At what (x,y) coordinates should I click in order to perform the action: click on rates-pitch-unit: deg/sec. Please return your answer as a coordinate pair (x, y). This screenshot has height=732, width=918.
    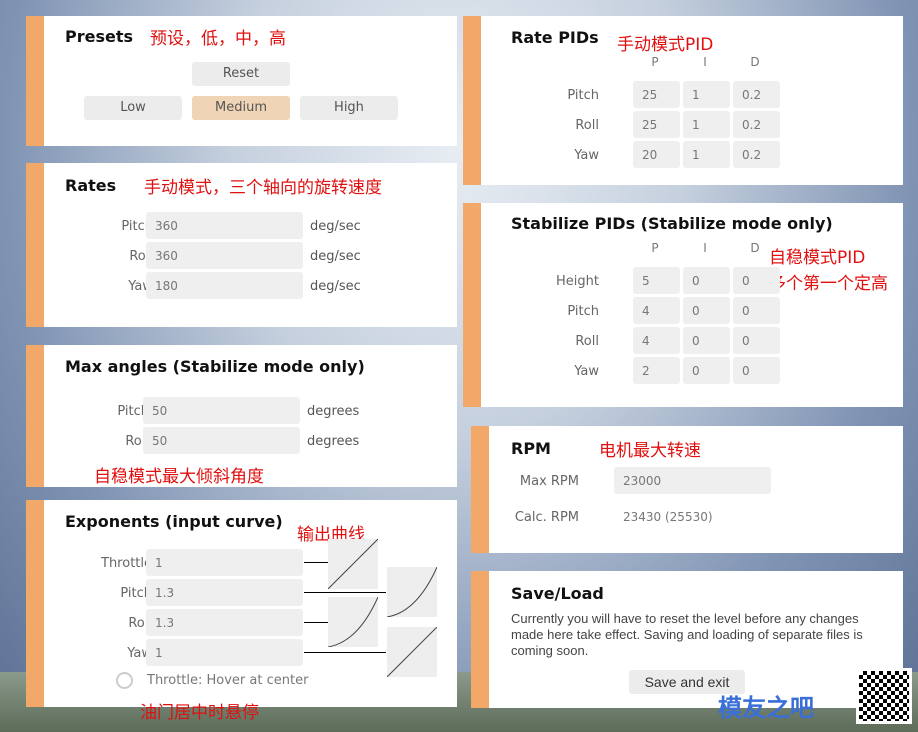
    Looking at the image, I should click on (335, 226).